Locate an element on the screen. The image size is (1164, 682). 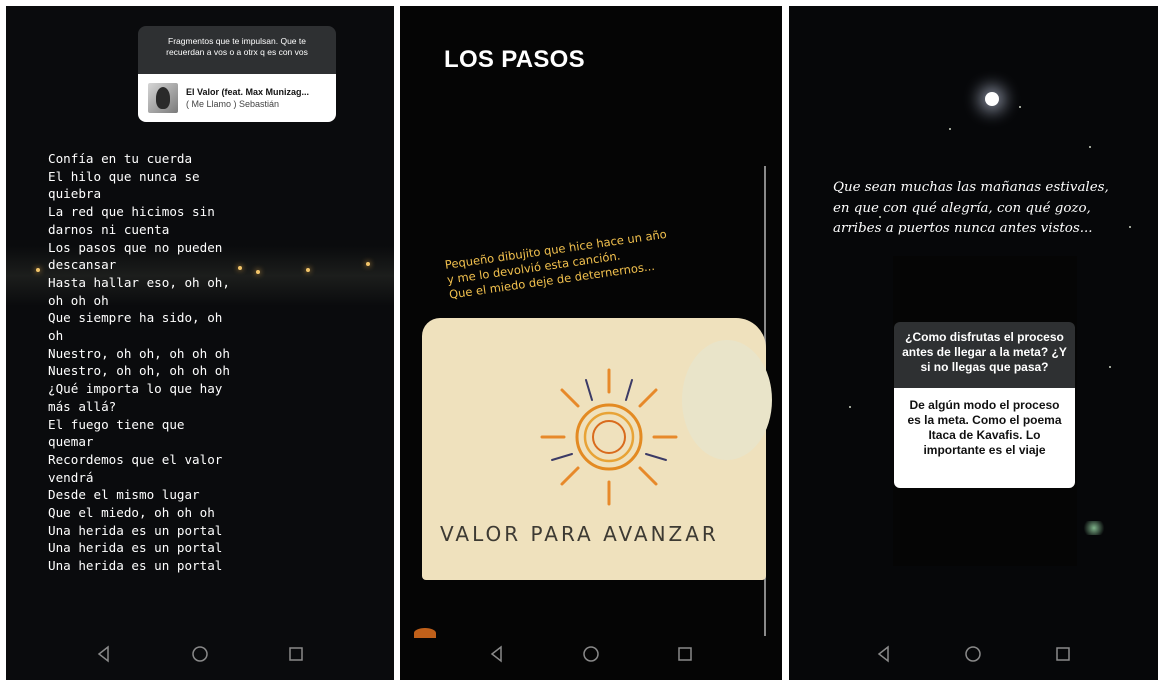
paper-fold is located at coordinates (727, 400).